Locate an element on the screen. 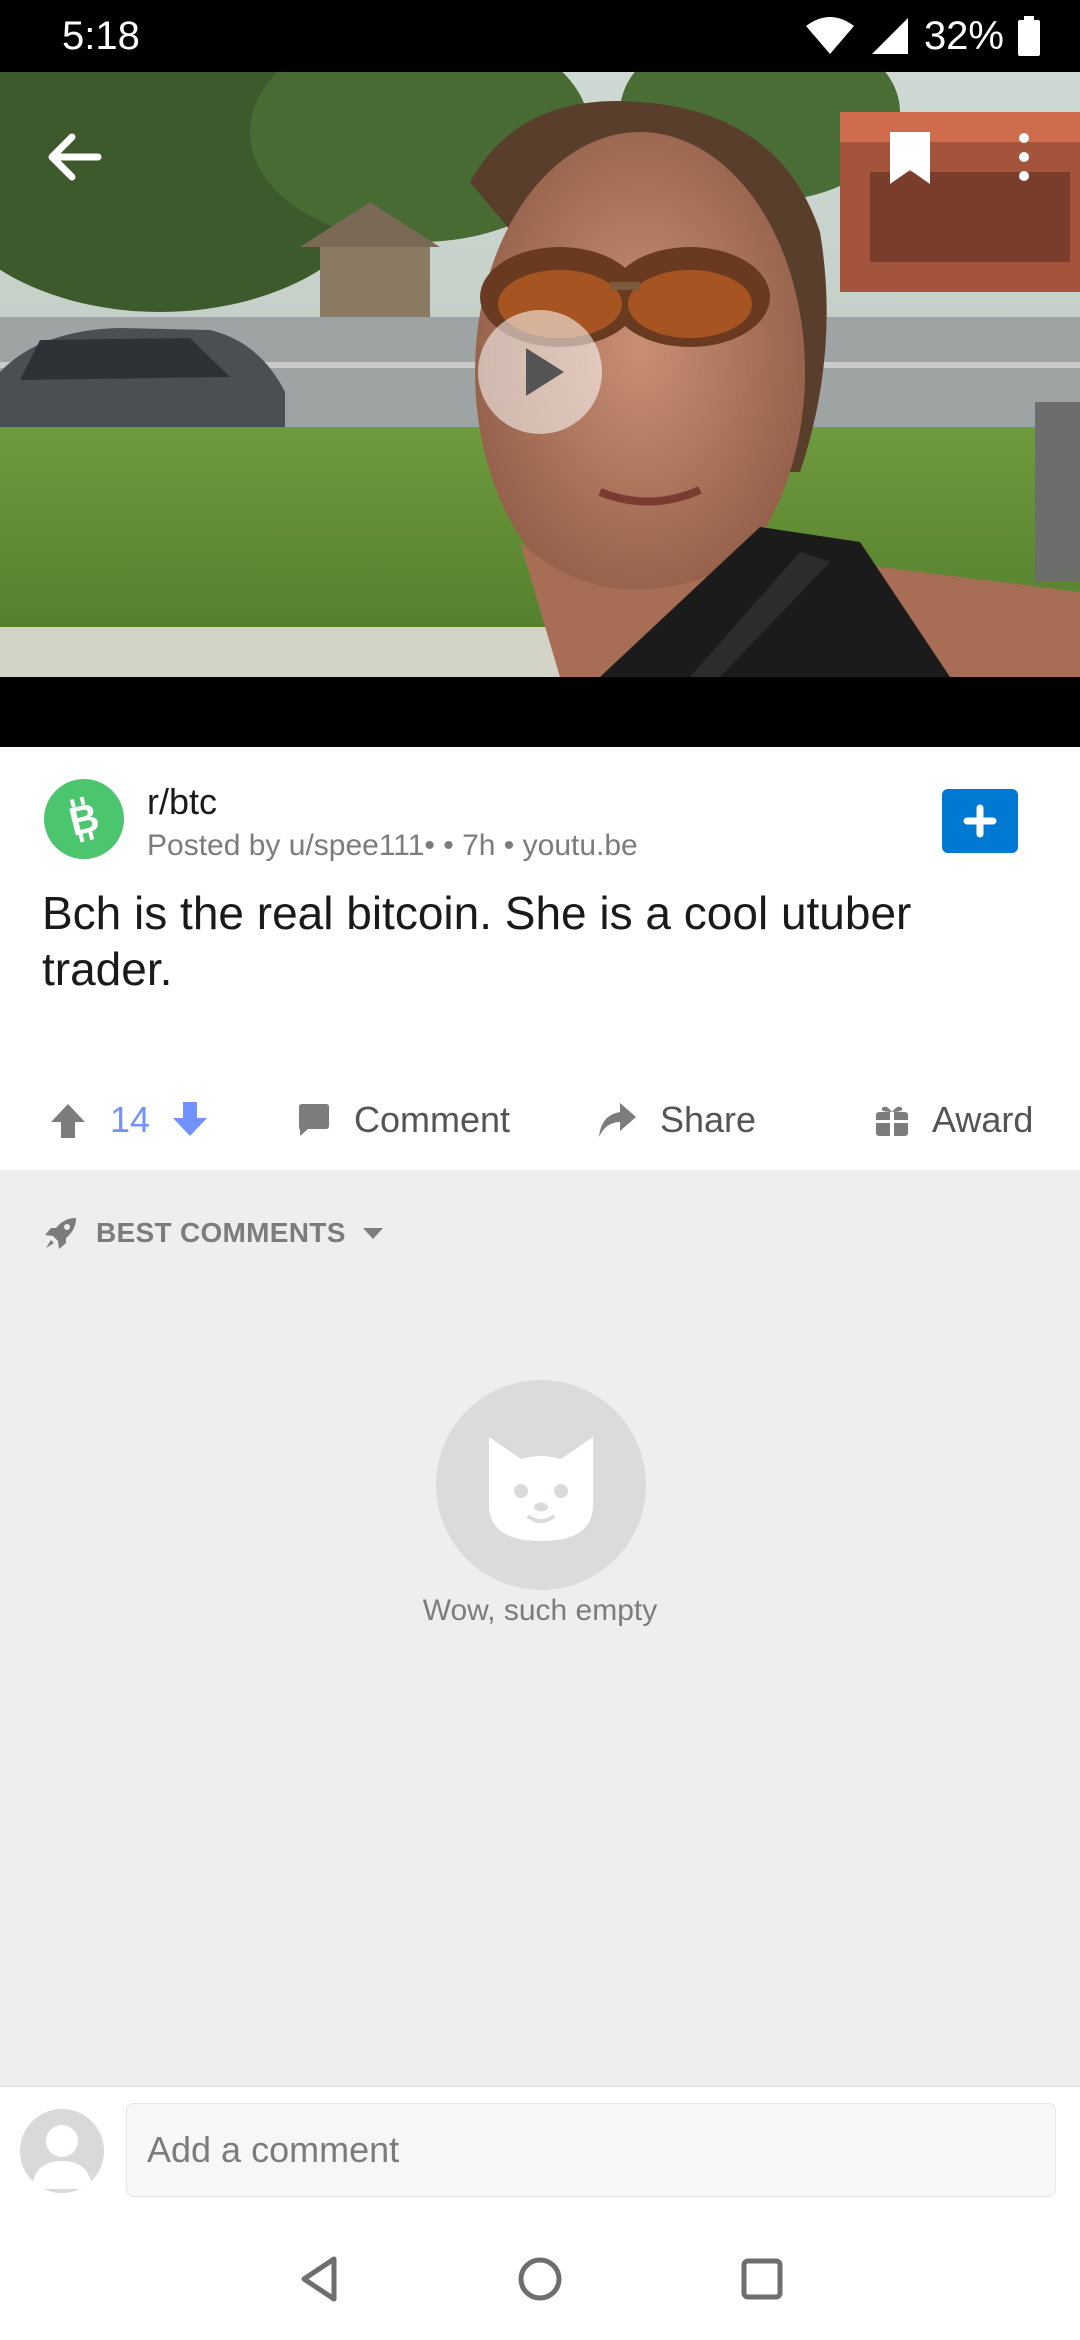  save-post-button is located at coordinates (910, 157).